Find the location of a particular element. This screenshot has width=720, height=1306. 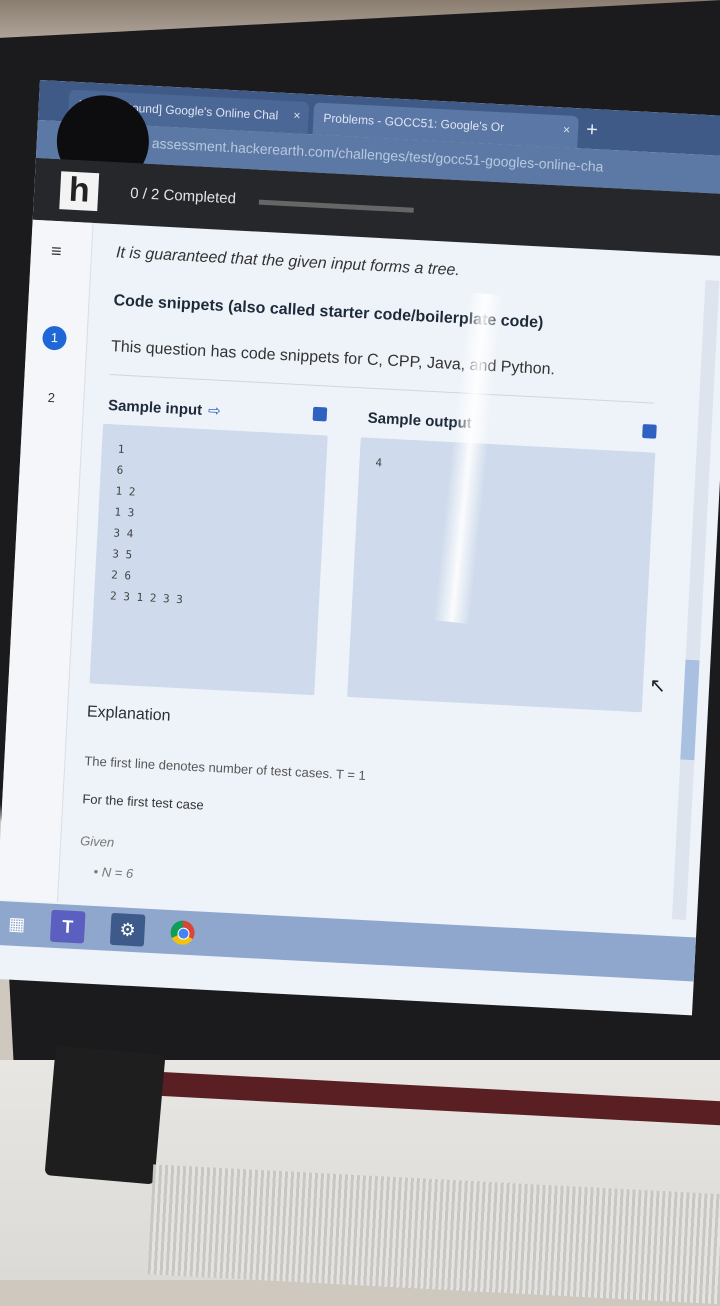

copy-output-icon is located at coordinates (649, 431).